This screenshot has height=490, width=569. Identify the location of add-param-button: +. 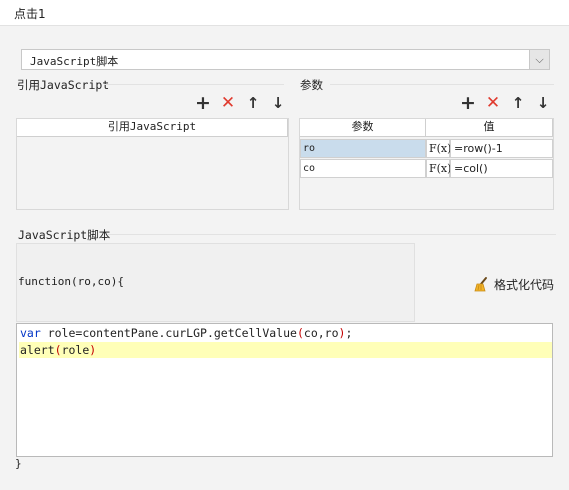
(468, 103).